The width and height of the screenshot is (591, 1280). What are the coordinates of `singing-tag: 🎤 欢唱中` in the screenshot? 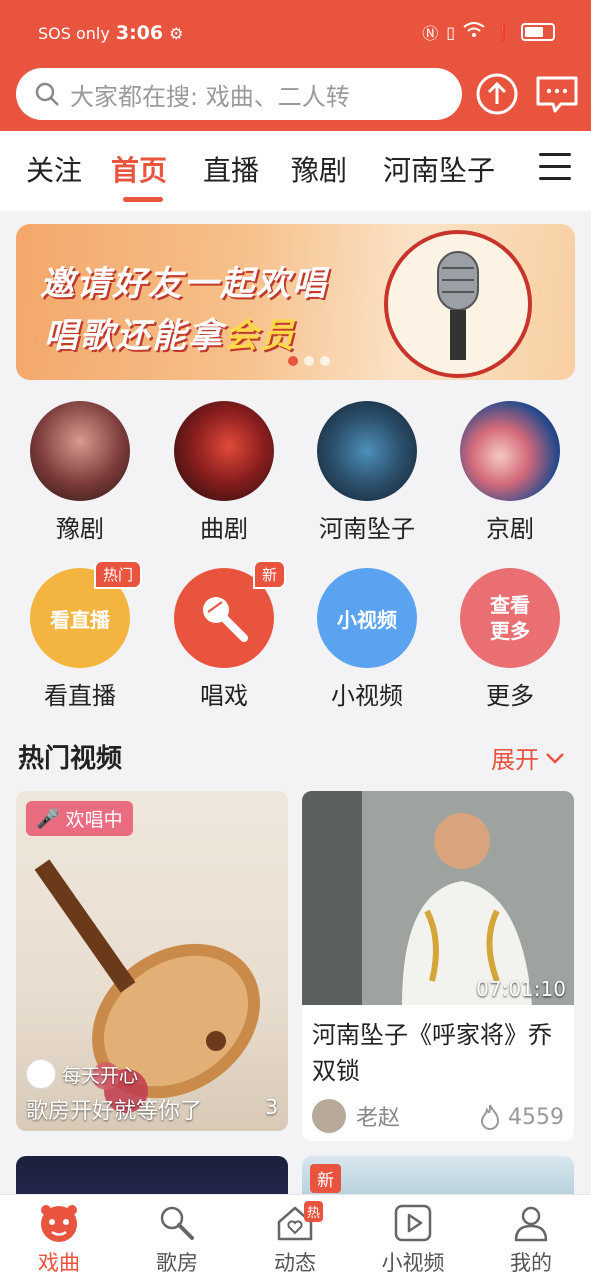 It's located at (79, 818).